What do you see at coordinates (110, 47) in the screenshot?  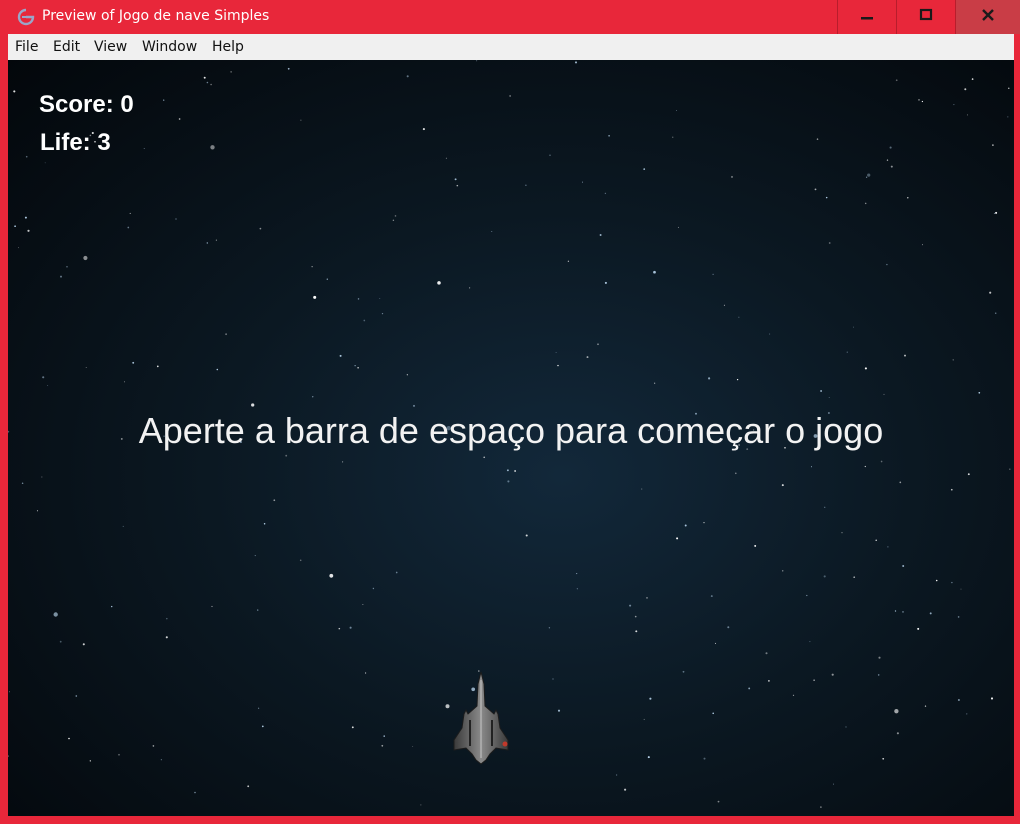 I see `menu-view: View` at bounding box center [110, 47].